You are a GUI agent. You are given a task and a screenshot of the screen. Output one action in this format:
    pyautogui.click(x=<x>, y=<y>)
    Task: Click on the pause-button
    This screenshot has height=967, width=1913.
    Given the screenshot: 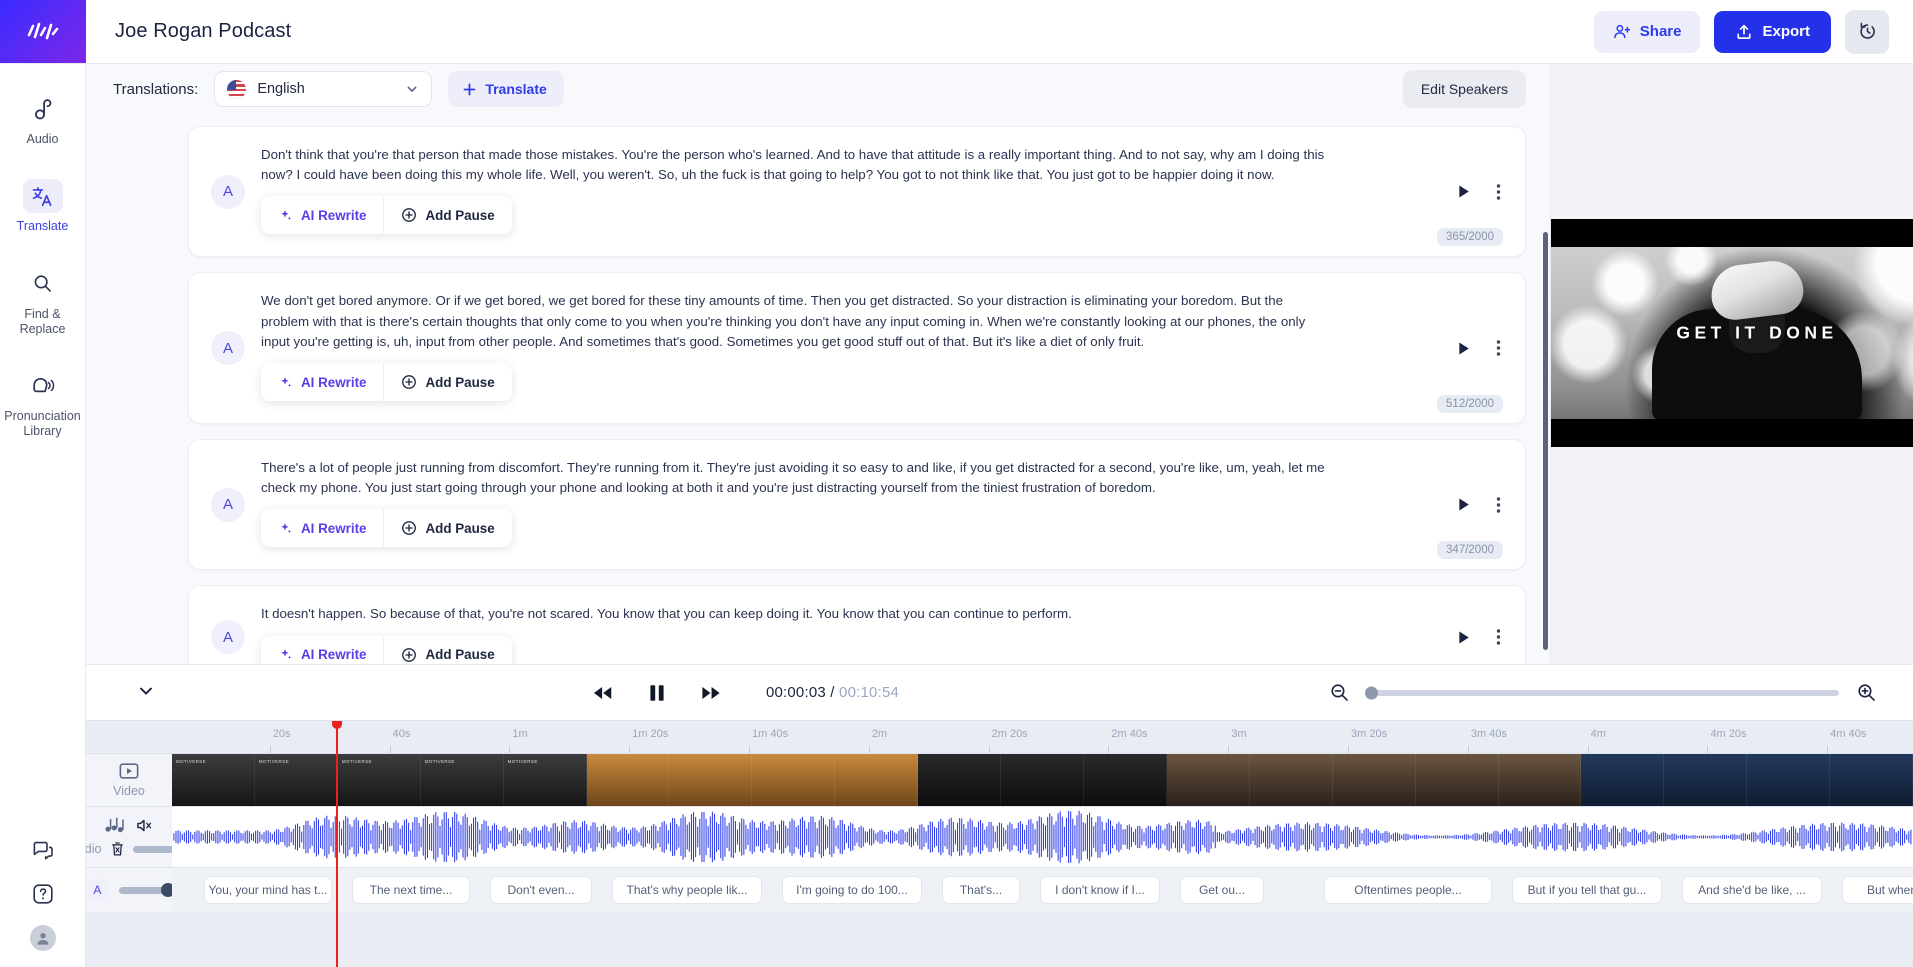 What is the action you would take?
    pyautogui.click(x=657, y=693)
    